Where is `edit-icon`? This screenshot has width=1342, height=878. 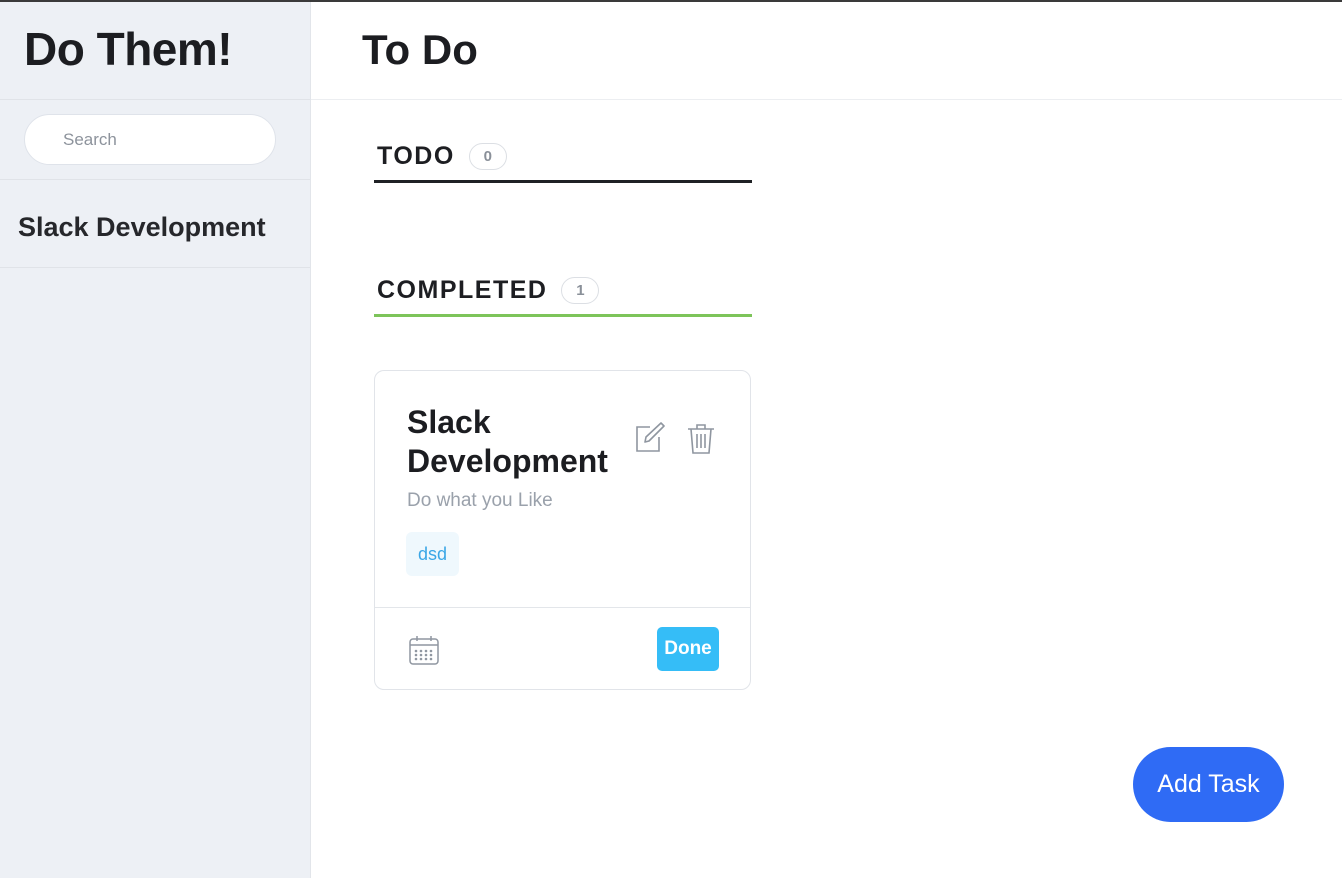 edit-icon is located at coordinates (649, 439).